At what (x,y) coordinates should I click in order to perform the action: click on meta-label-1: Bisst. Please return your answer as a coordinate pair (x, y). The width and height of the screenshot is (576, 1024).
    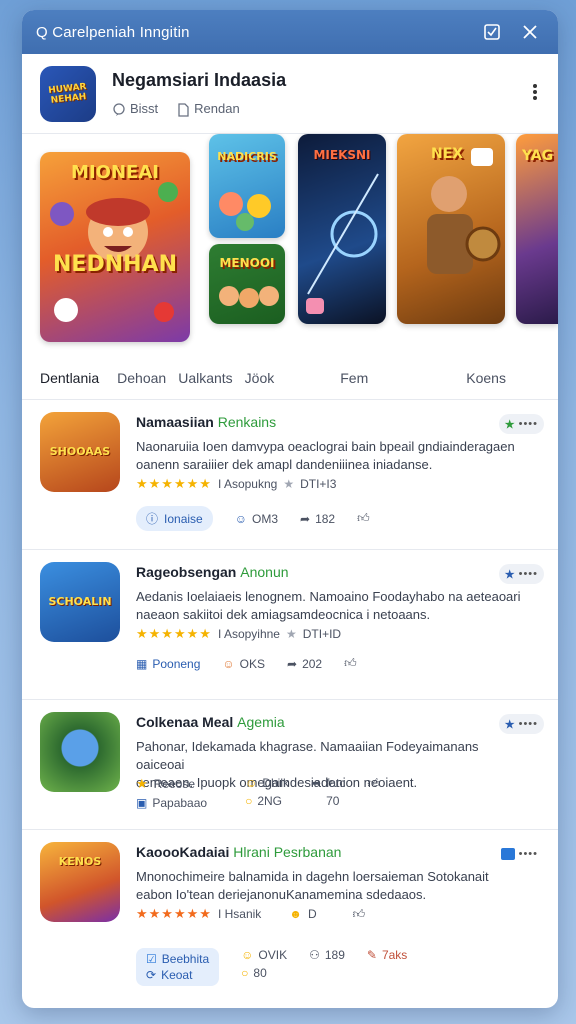
    Looking at the image, I should click on (144, 109).